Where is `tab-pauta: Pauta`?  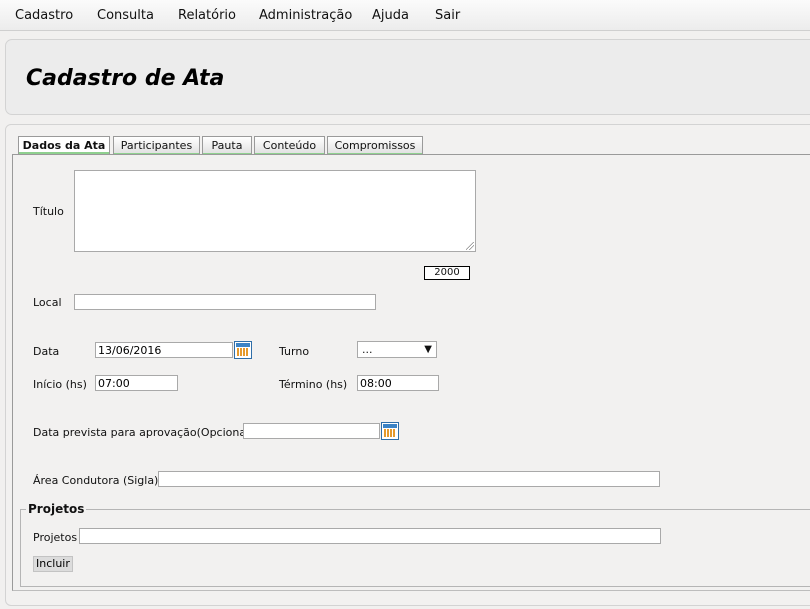 tab-pauta: Pauta is located at coordinates (227, 146).